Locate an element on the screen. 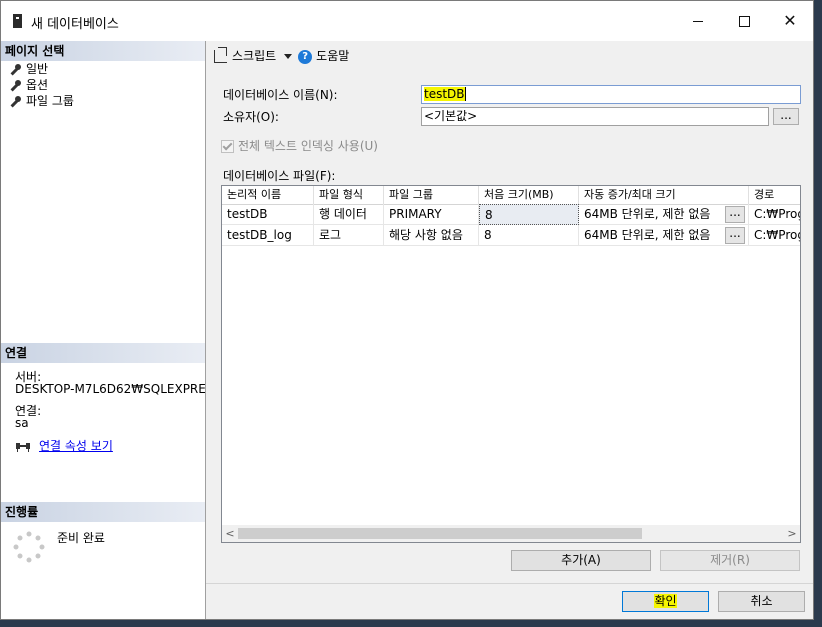  help-label: 도움말 is located at coordinates (333, 56).